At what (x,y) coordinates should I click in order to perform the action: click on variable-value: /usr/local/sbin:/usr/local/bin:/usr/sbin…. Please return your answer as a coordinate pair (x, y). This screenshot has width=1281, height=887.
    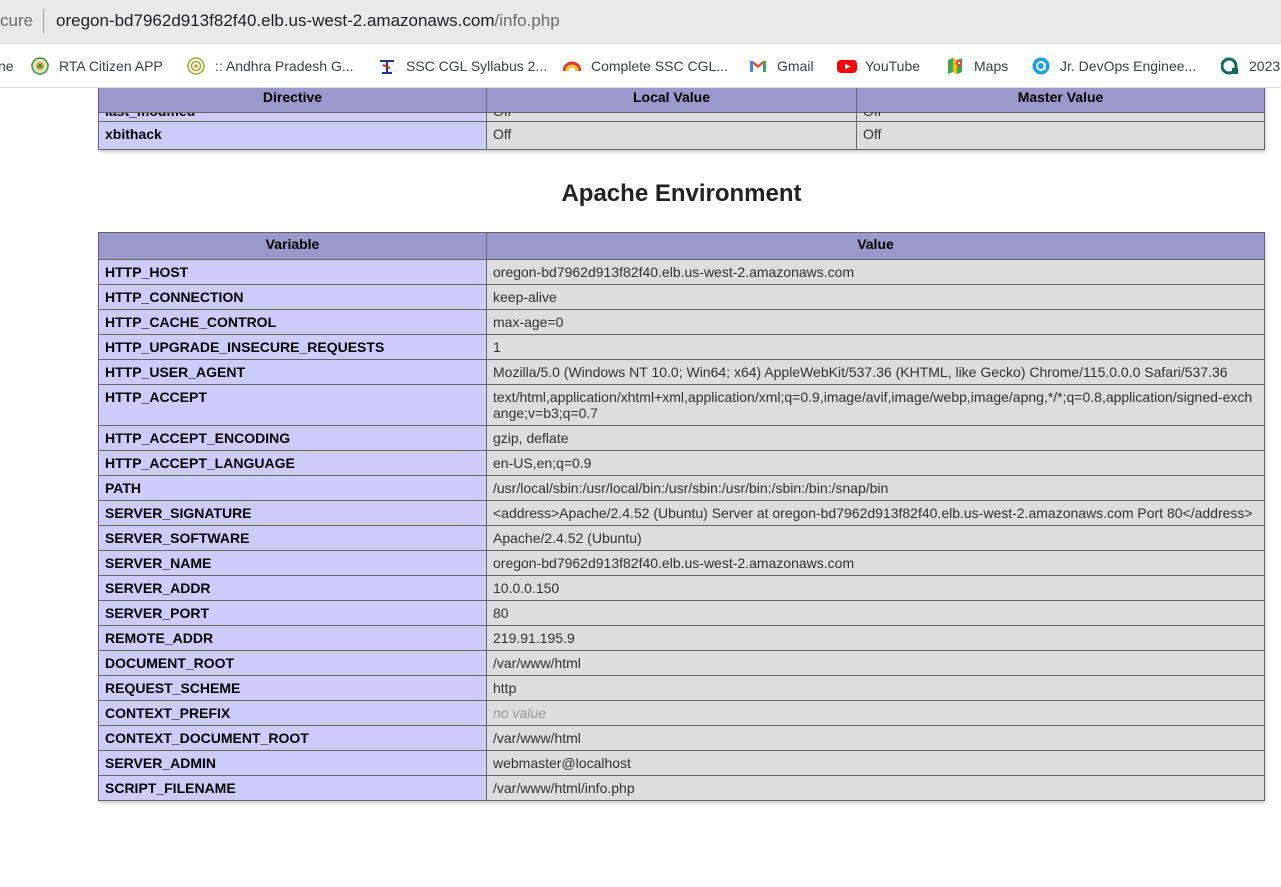
    Looking at the image, I should click on (875, 488).